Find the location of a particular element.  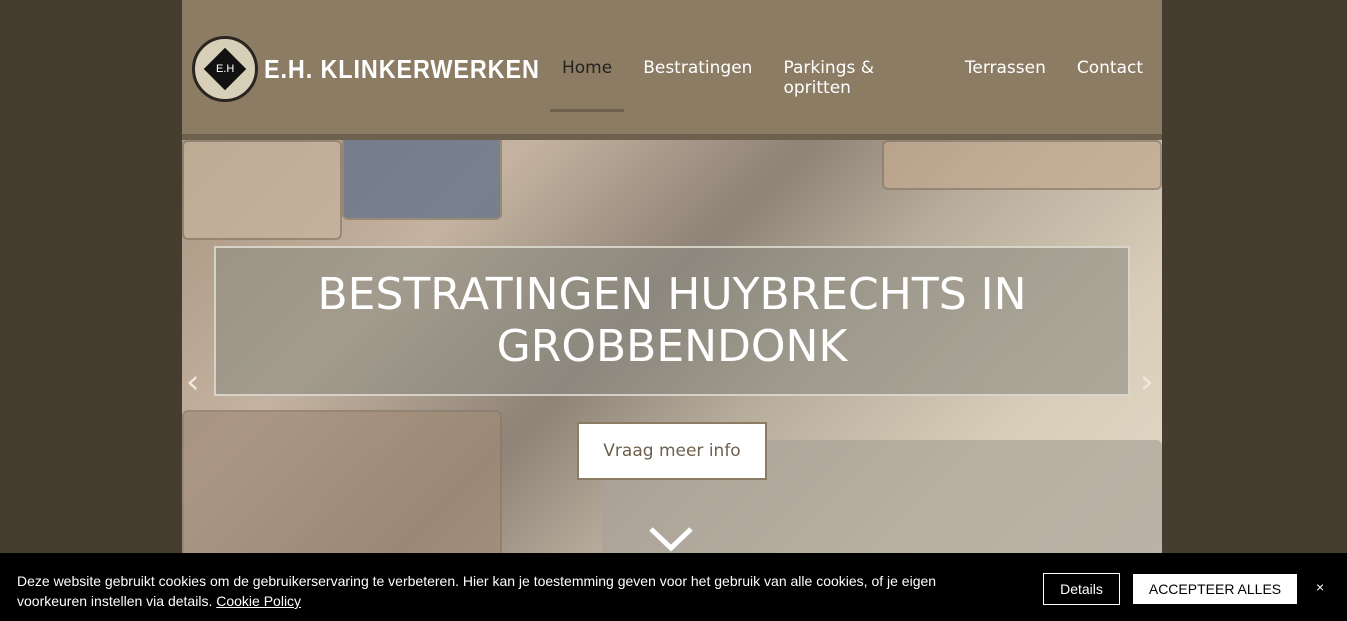

details-button: Details is located at coordinates (1081, 589).